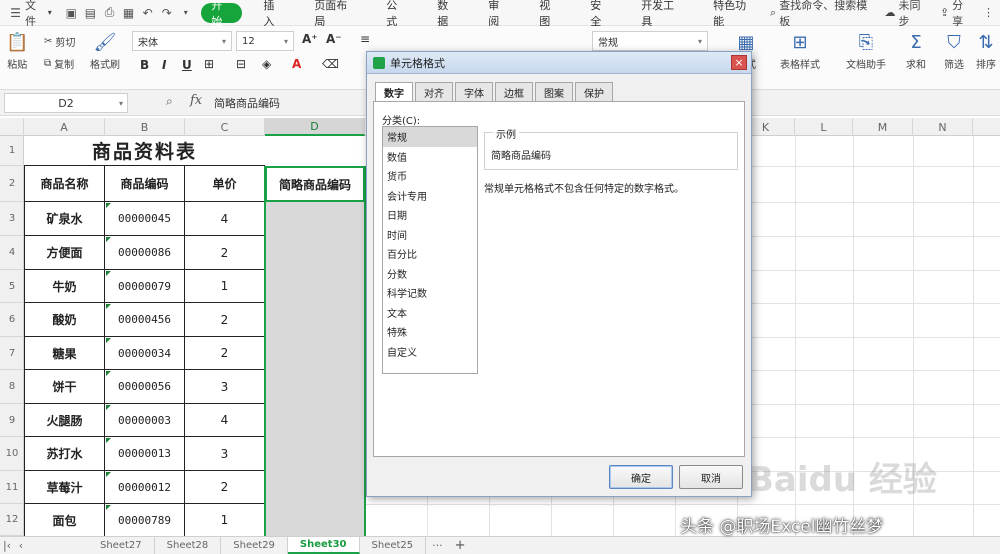 This screenshot has width=1000, height=554. Describe the element at coordinates (474, 91) in the screenshot. I see `tab-font: 字体` at that location.